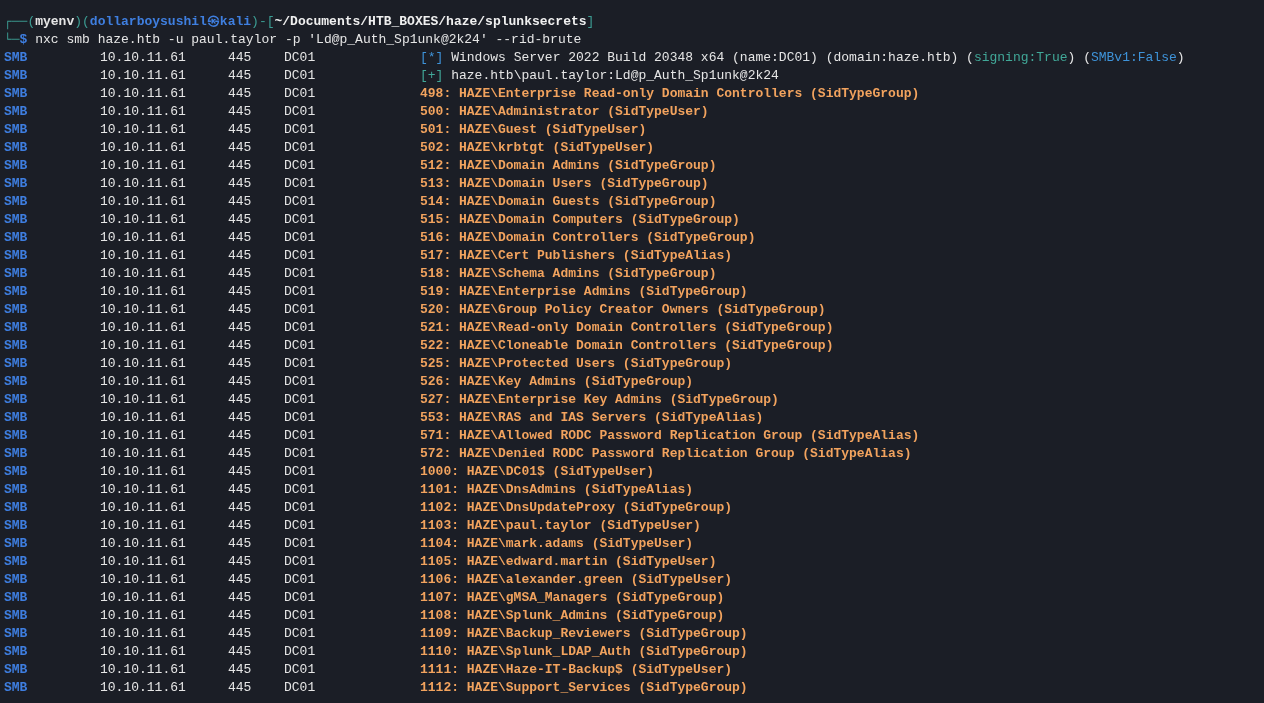 The height and width of the screenshot is (703, 1264). I want to click on rid-entry: 1102: HAZE\DnsUpdateProxy (SidTypeGroup), so click(576, 508).